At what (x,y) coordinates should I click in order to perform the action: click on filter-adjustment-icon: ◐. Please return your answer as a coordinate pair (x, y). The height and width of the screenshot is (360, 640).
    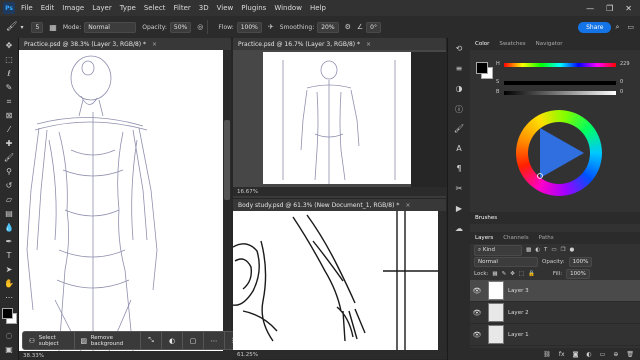
    Looking at the image, I should click on (537, 250).